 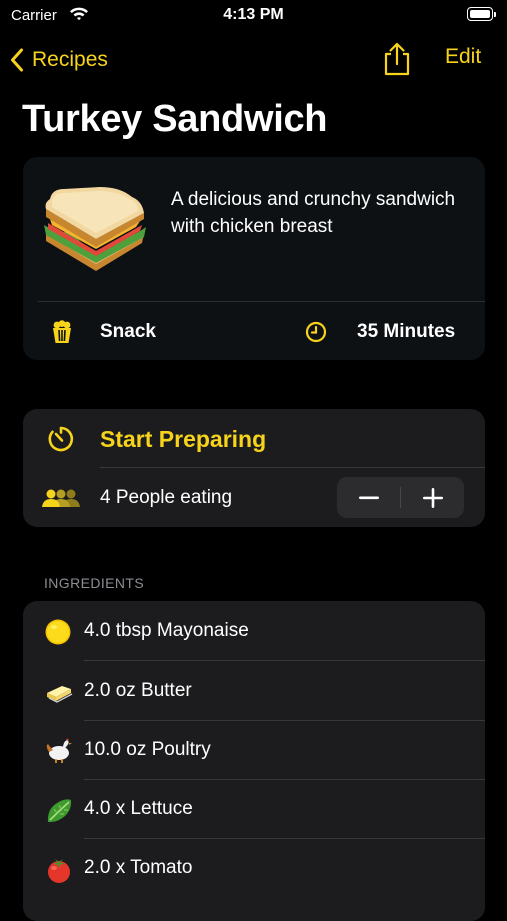 What do you see at coordinates (175, 119) in the screenshot?
I see `page-title: Turkey Sandwich` at bounding box center [175, 119].